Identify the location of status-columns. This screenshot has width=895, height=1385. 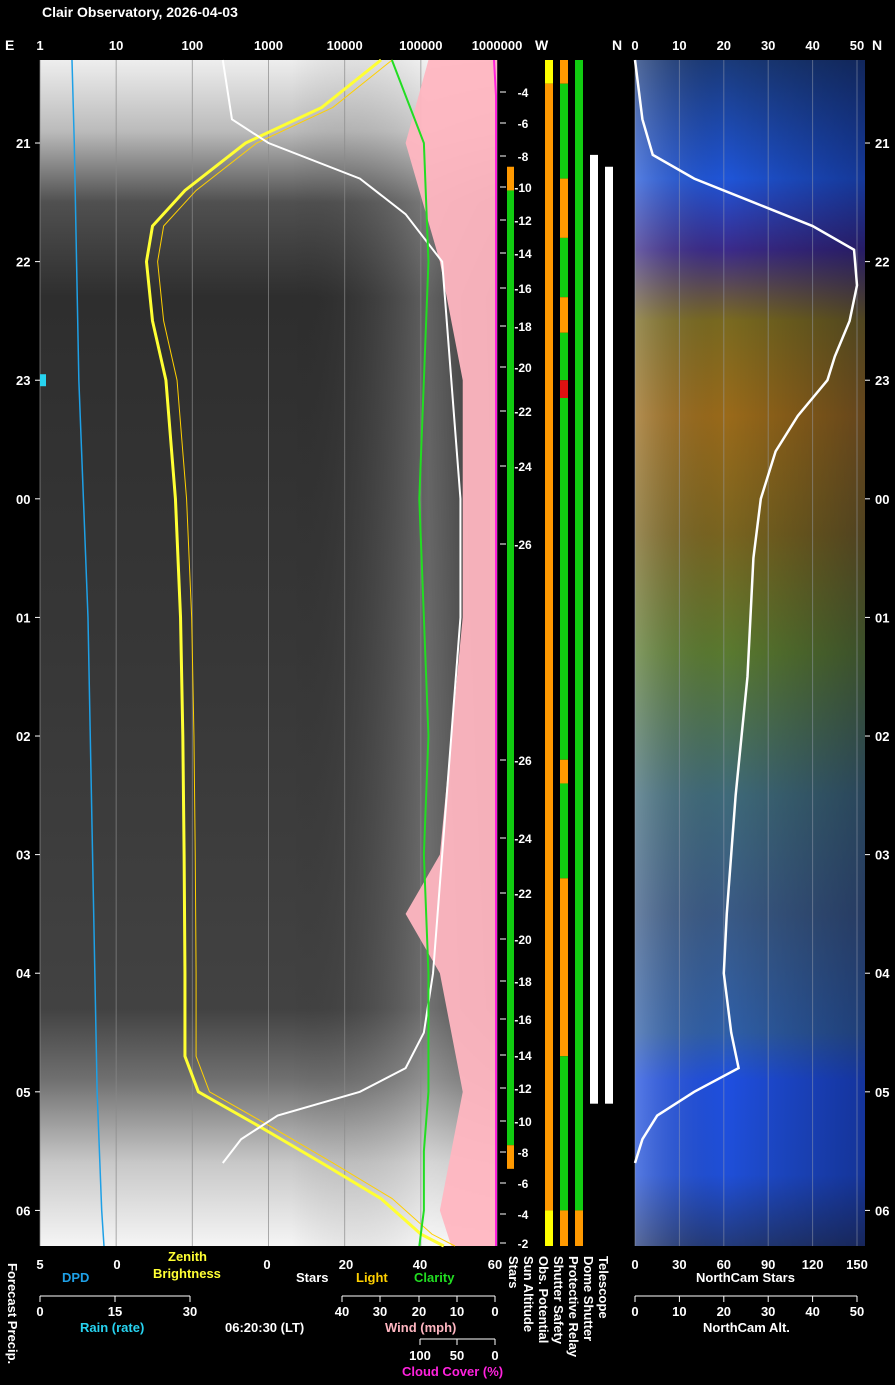
(560, 653).